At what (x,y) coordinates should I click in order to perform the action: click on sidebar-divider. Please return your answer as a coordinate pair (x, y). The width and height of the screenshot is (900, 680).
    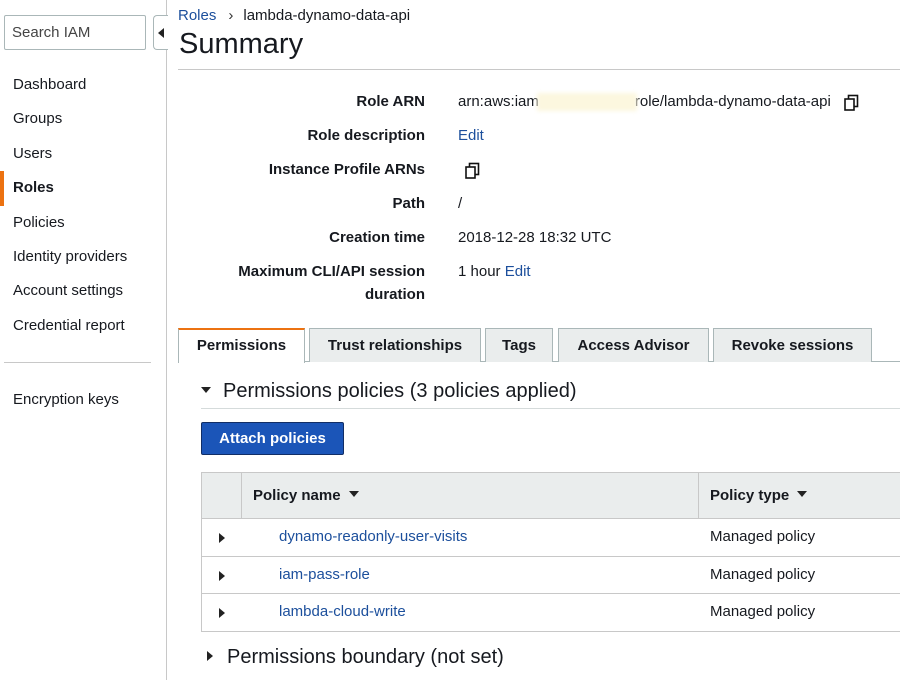
    Looking at the image, I should click on (77, 362).